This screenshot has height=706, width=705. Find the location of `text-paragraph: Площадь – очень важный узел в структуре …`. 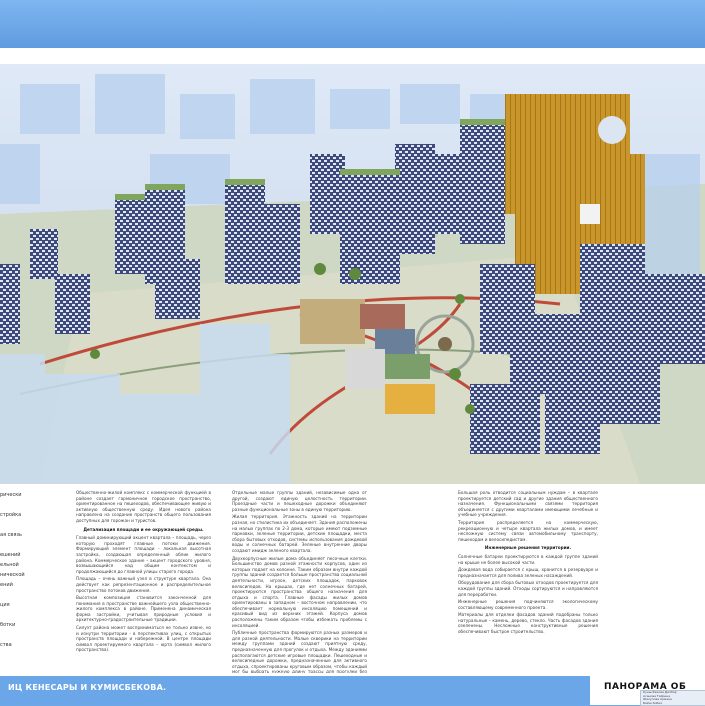

text-paragraph: Площадь – очень важный узел в структуре … is located at coordinates (143, 584).